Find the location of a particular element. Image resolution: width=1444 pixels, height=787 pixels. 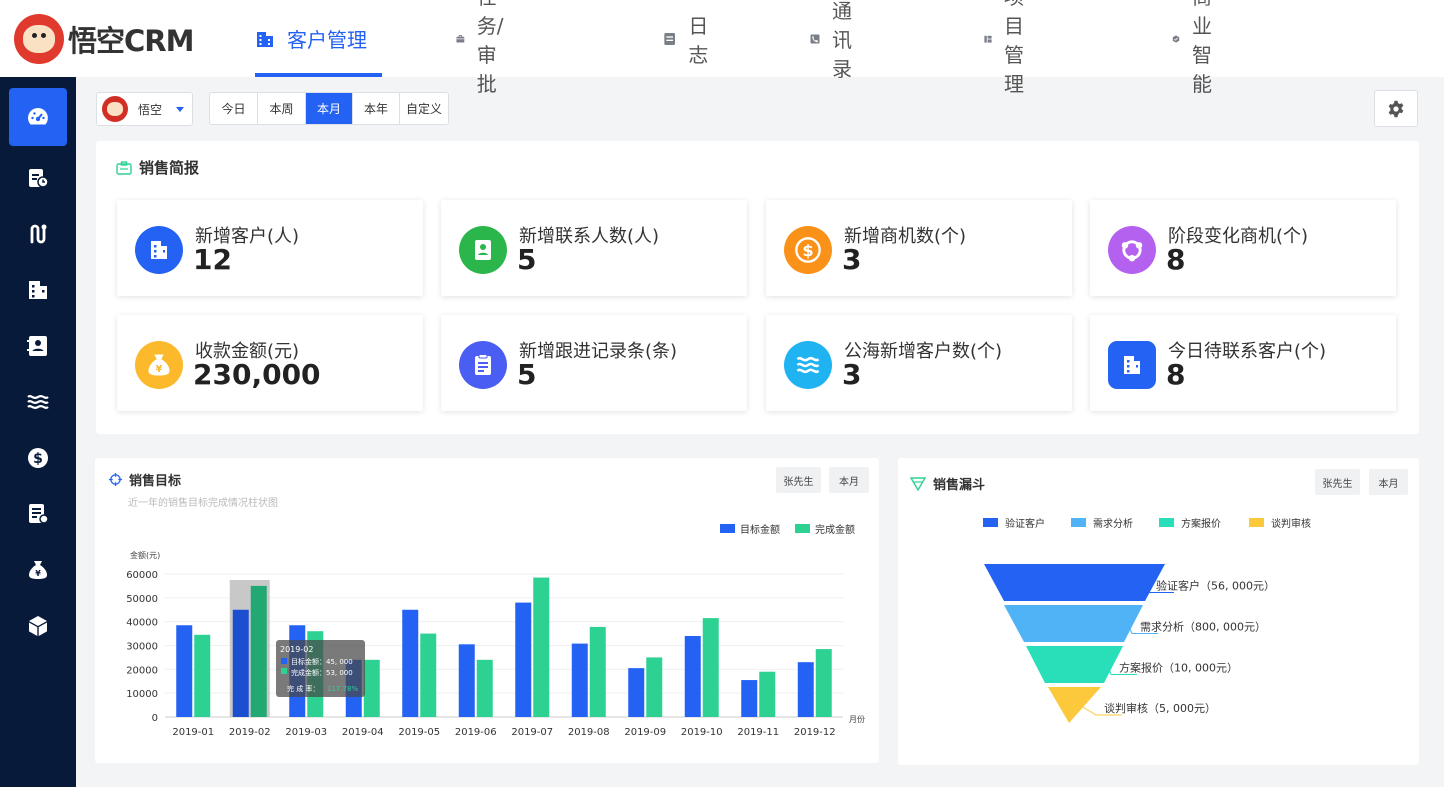

period-month-button: 本月 is located at coordinates (329, 108).